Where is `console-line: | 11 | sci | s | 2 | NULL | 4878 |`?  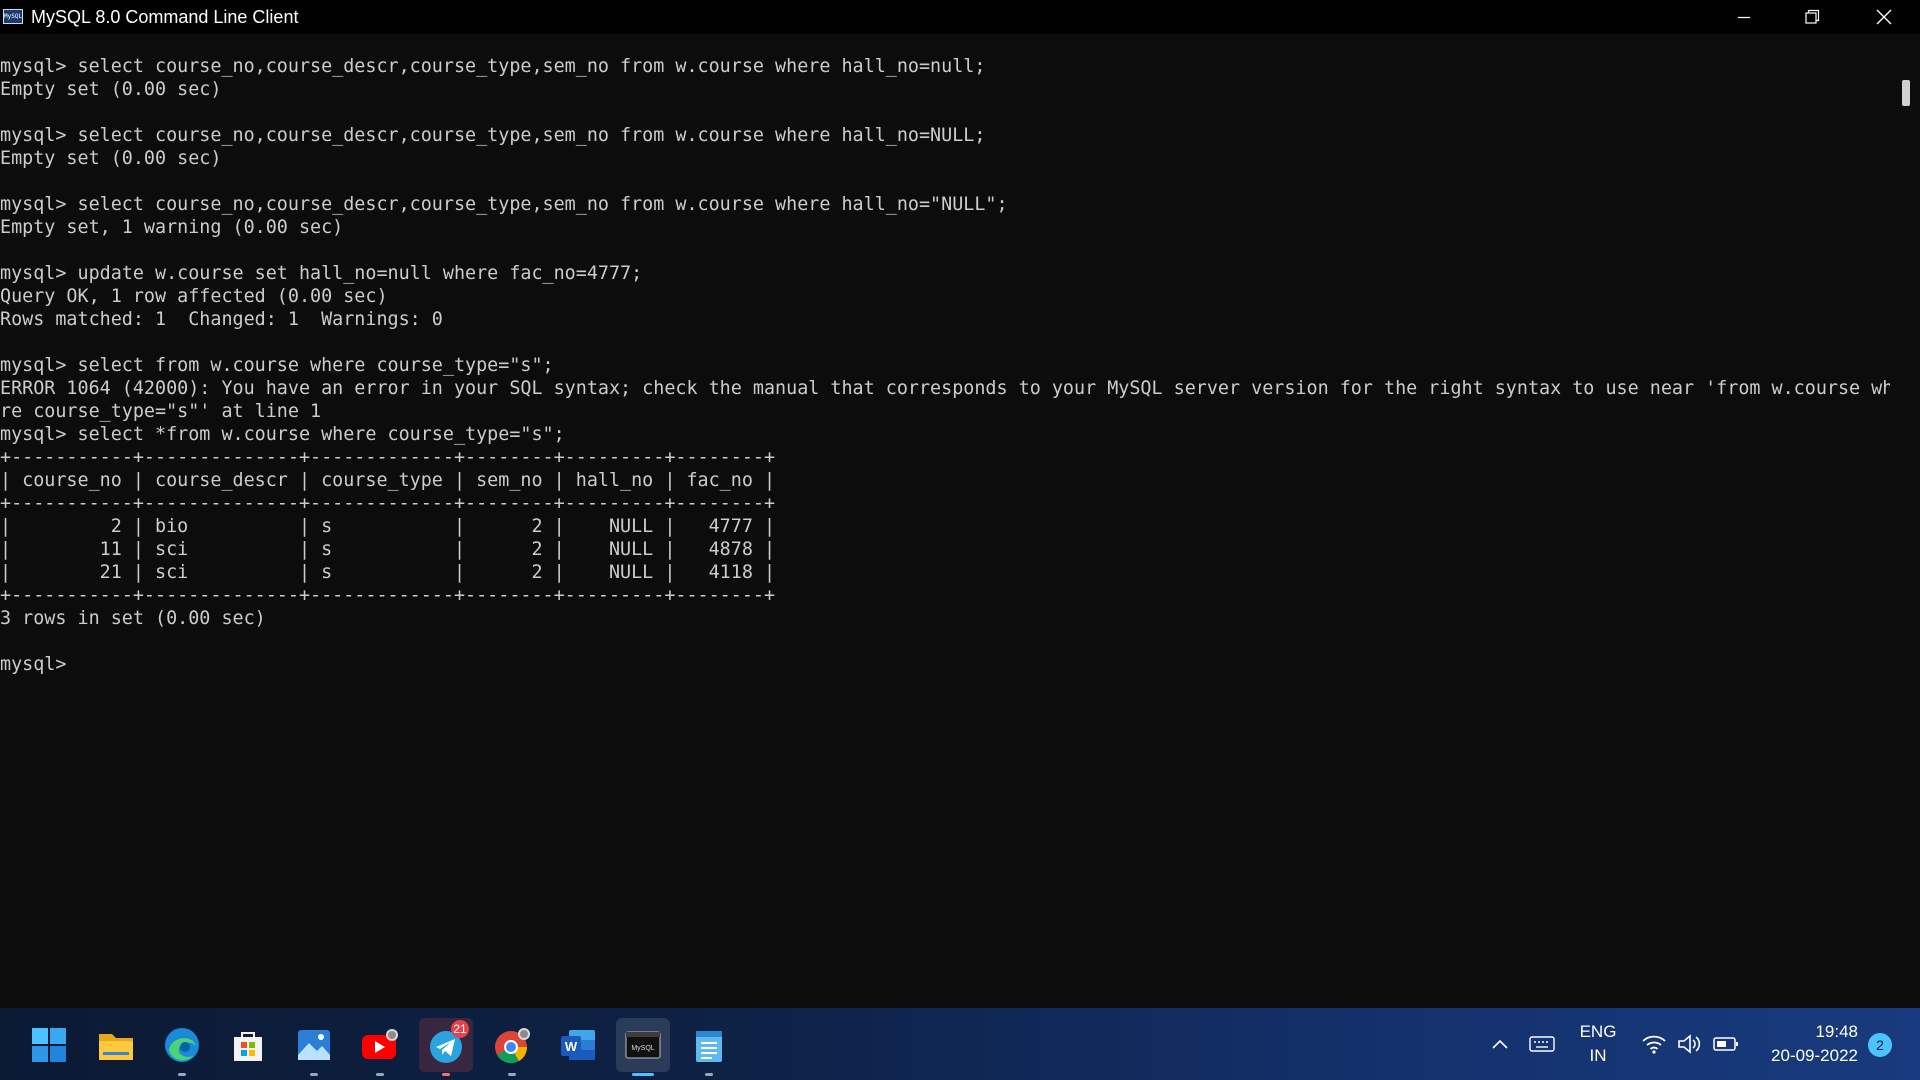 console-line: | 11 | sci | s | 2 | NULL | 4878 | is located at coordinates (388, 549).